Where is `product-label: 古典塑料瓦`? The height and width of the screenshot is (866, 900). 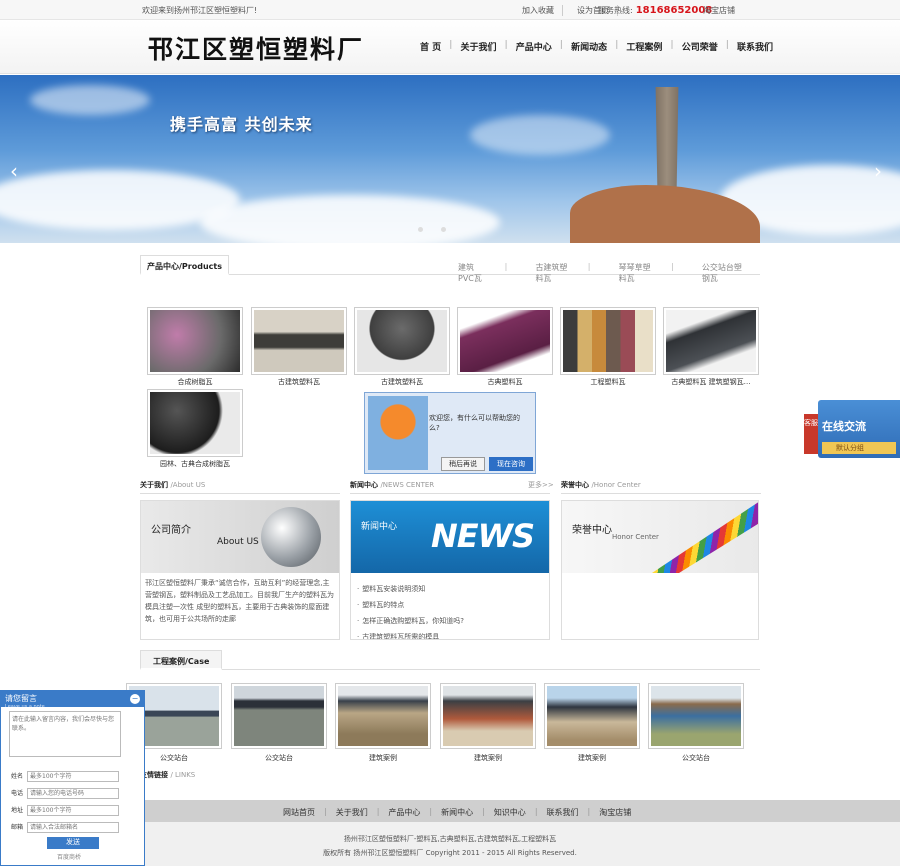
product-label: 古典塑料瓦 is located at coordinates (505, 382).